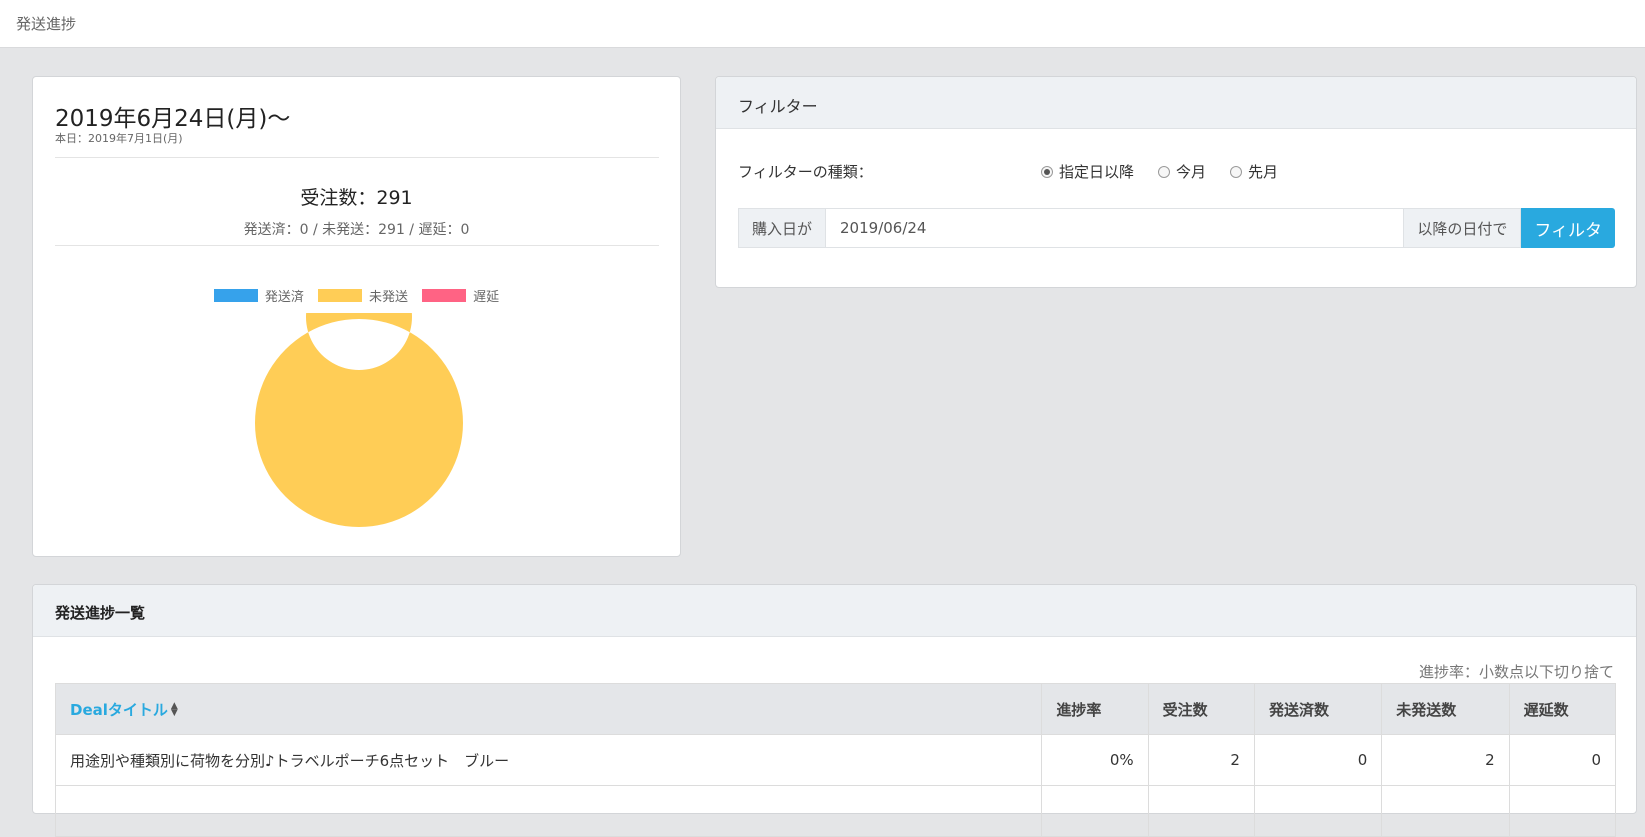  Describe the element at coordinates (1445, 811) in the screenshot. I see `unshipped-count-cell` at that location.